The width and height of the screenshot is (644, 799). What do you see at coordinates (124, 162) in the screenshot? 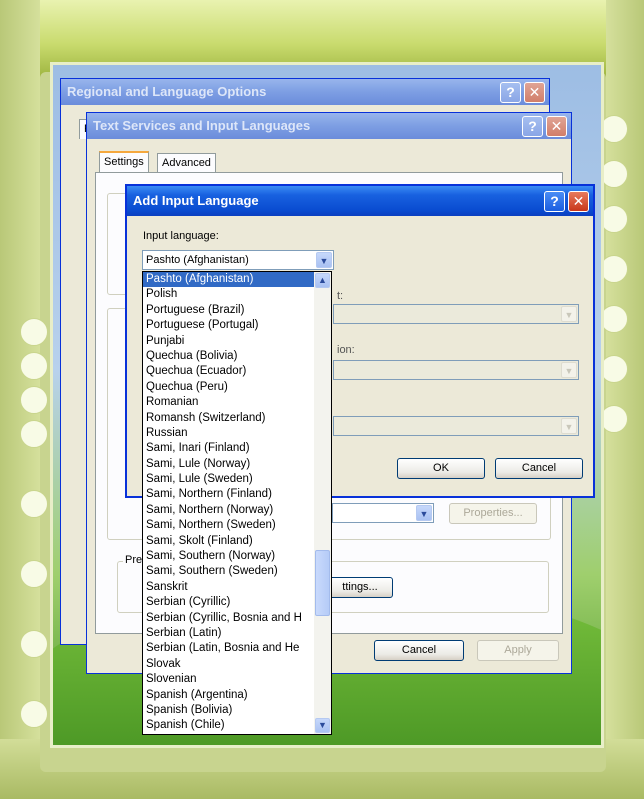
I see `tab-settings: Settings` at bounding box center [124, 162].